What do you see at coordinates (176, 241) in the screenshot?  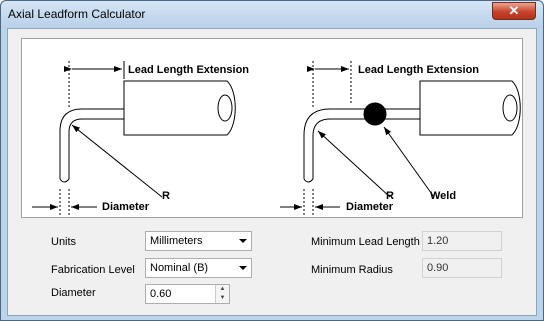 I see `units-value: Millimeters` at bounding box center [176, 241].